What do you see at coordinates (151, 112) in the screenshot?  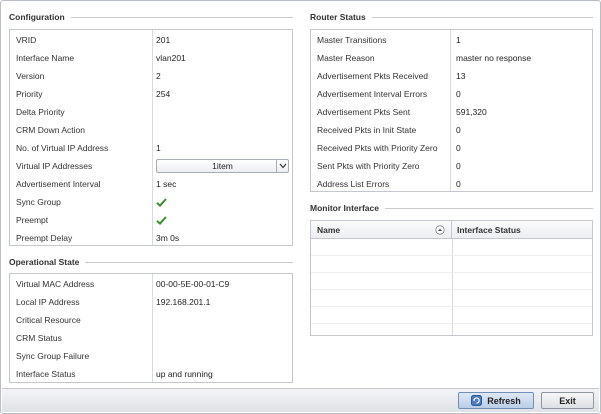 I see `config-row-delta-priority: Delta Priority` at bounding box center [151, 112].